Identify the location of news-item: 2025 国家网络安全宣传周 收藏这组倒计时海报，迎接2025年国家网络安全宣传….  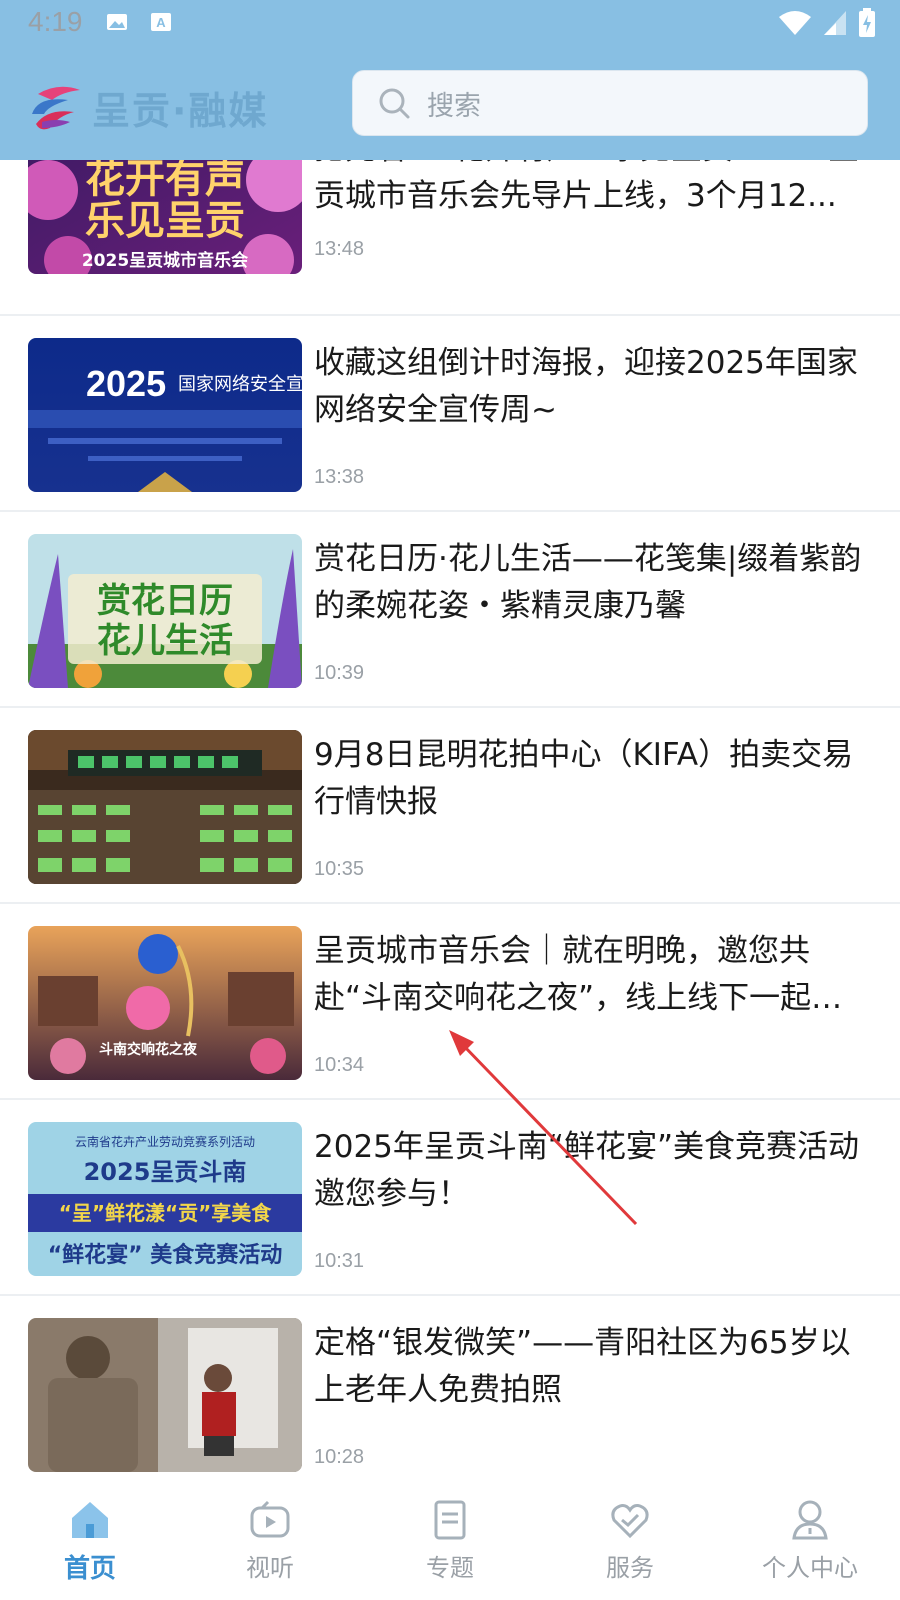
(450, 414).